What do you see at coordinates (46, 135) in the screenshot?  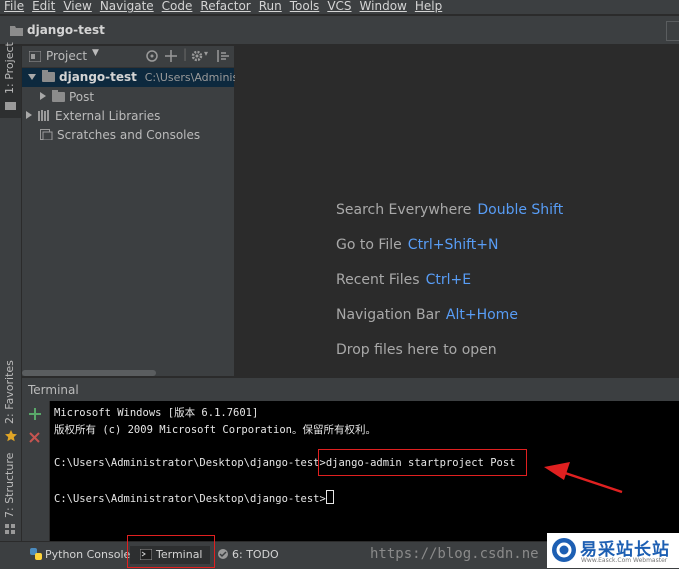 I see `scratches-icon` at bounding box center [46, 135].